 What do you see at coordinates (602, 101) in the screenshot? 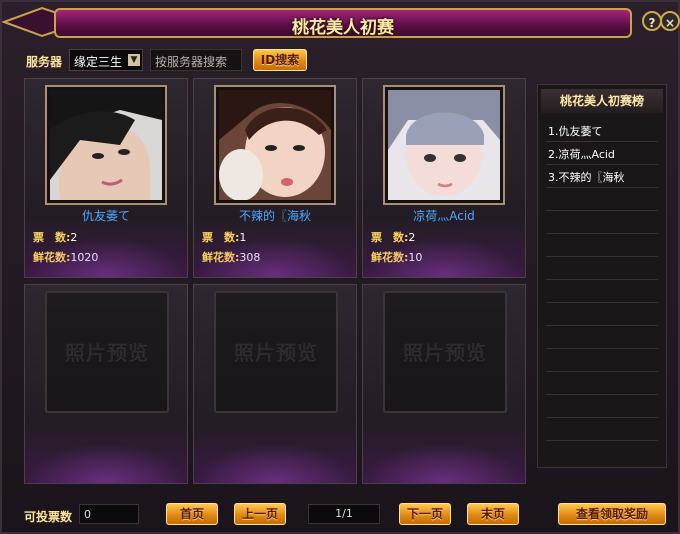
I see `ranking-title: 桃花美人初赛榜` at bounding box center [602, 101].